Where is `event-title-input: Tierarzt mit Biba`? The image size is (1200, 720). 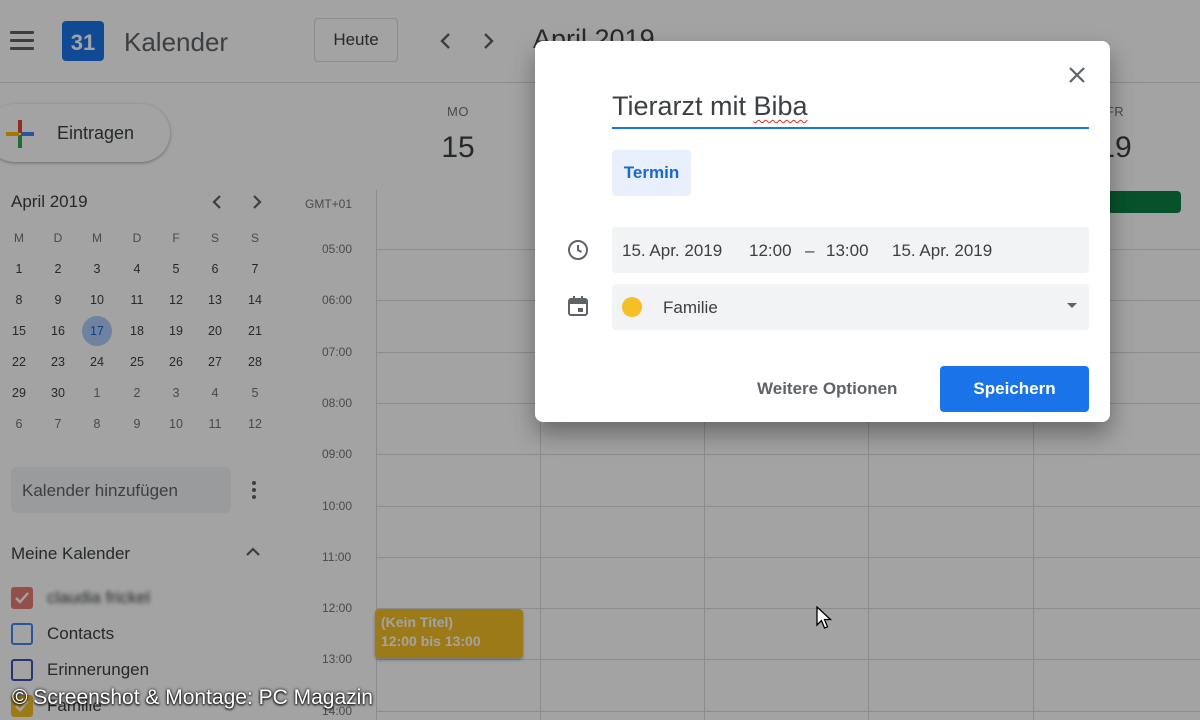
event-title-input: Tierarzt mit Biba is located at coordinates (850, 110).